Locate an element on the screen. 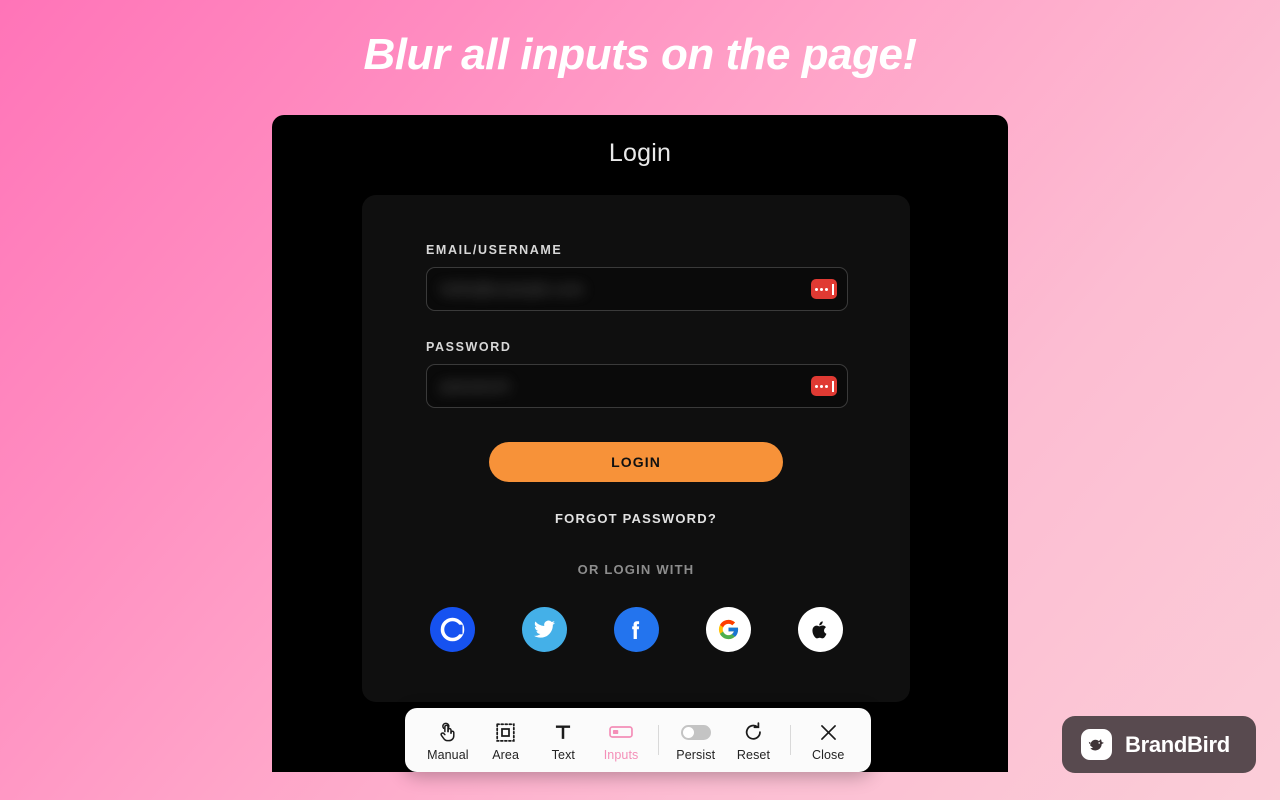 The width and height of the screenshot is (1280, 800). tool-area: Area is located at coordinates (506, 740).